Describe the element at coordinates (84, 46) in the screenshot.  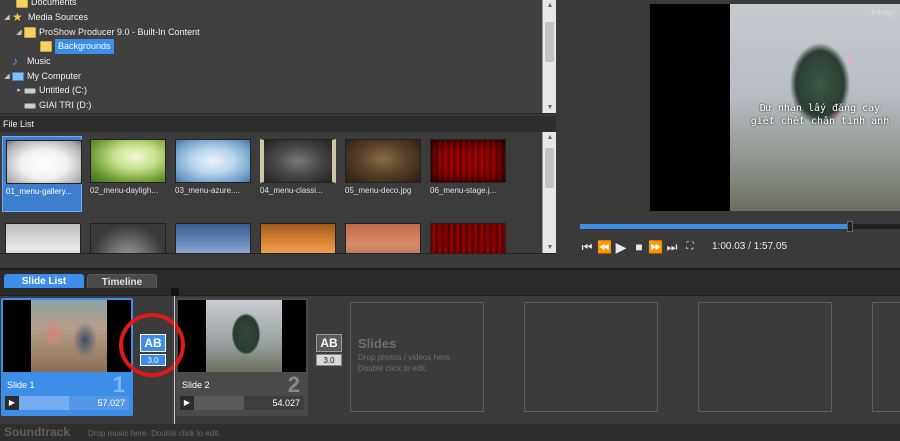
I see `tree-item-label: Backgrounds` at that location.